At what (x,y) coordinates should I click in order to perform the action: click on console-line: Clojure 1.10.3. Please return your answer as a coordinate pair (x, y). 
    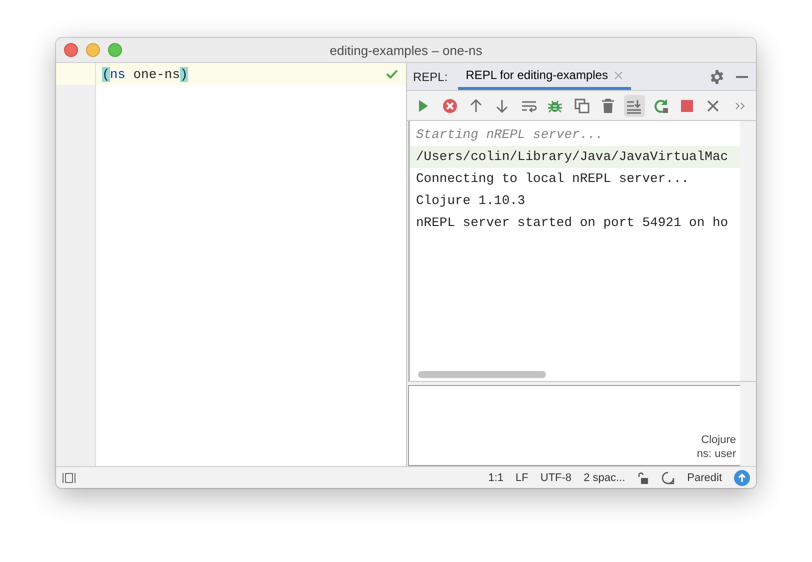
    Looking at the image, I should click on (470, 201).